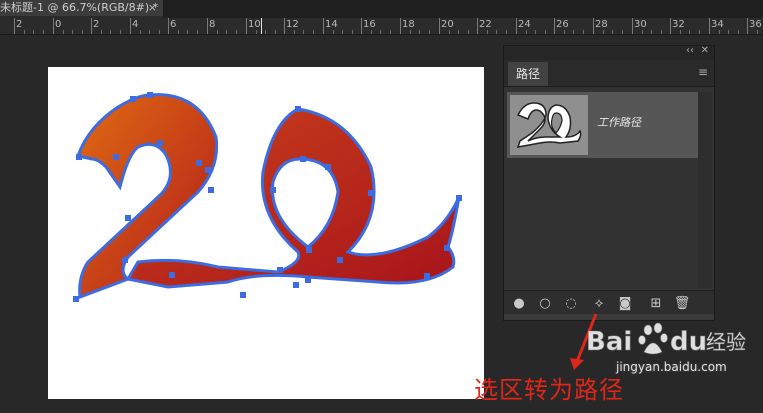 The height and width of the screenshot is (413, 763). What do you see at coordinates (682, 304) in the screenshot?
I see `delete-path-button: 🗑` at bounding box center [682, 304].